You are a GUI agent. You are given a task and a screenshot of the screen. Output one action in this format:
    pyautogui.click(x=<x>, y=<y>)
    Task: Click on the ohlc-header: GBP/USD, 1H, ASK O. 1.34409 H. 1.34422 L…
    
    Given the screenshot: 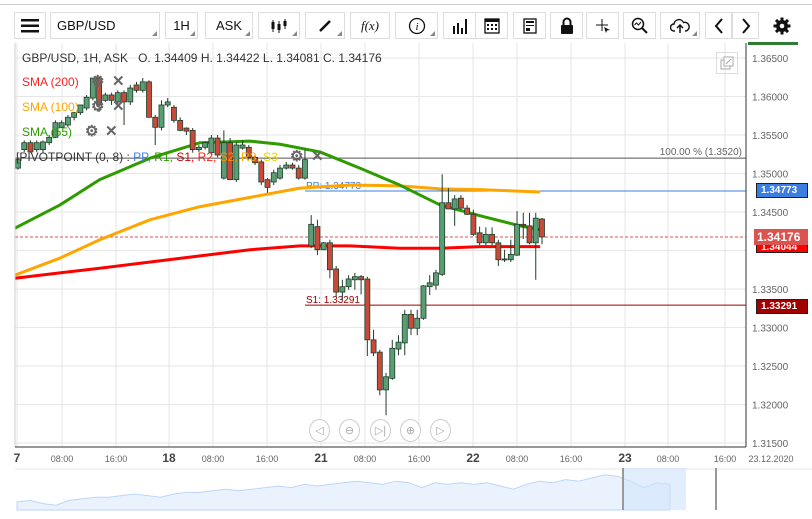 What is the action you would take?
    pyautogui.click(x=202, y=58)
    